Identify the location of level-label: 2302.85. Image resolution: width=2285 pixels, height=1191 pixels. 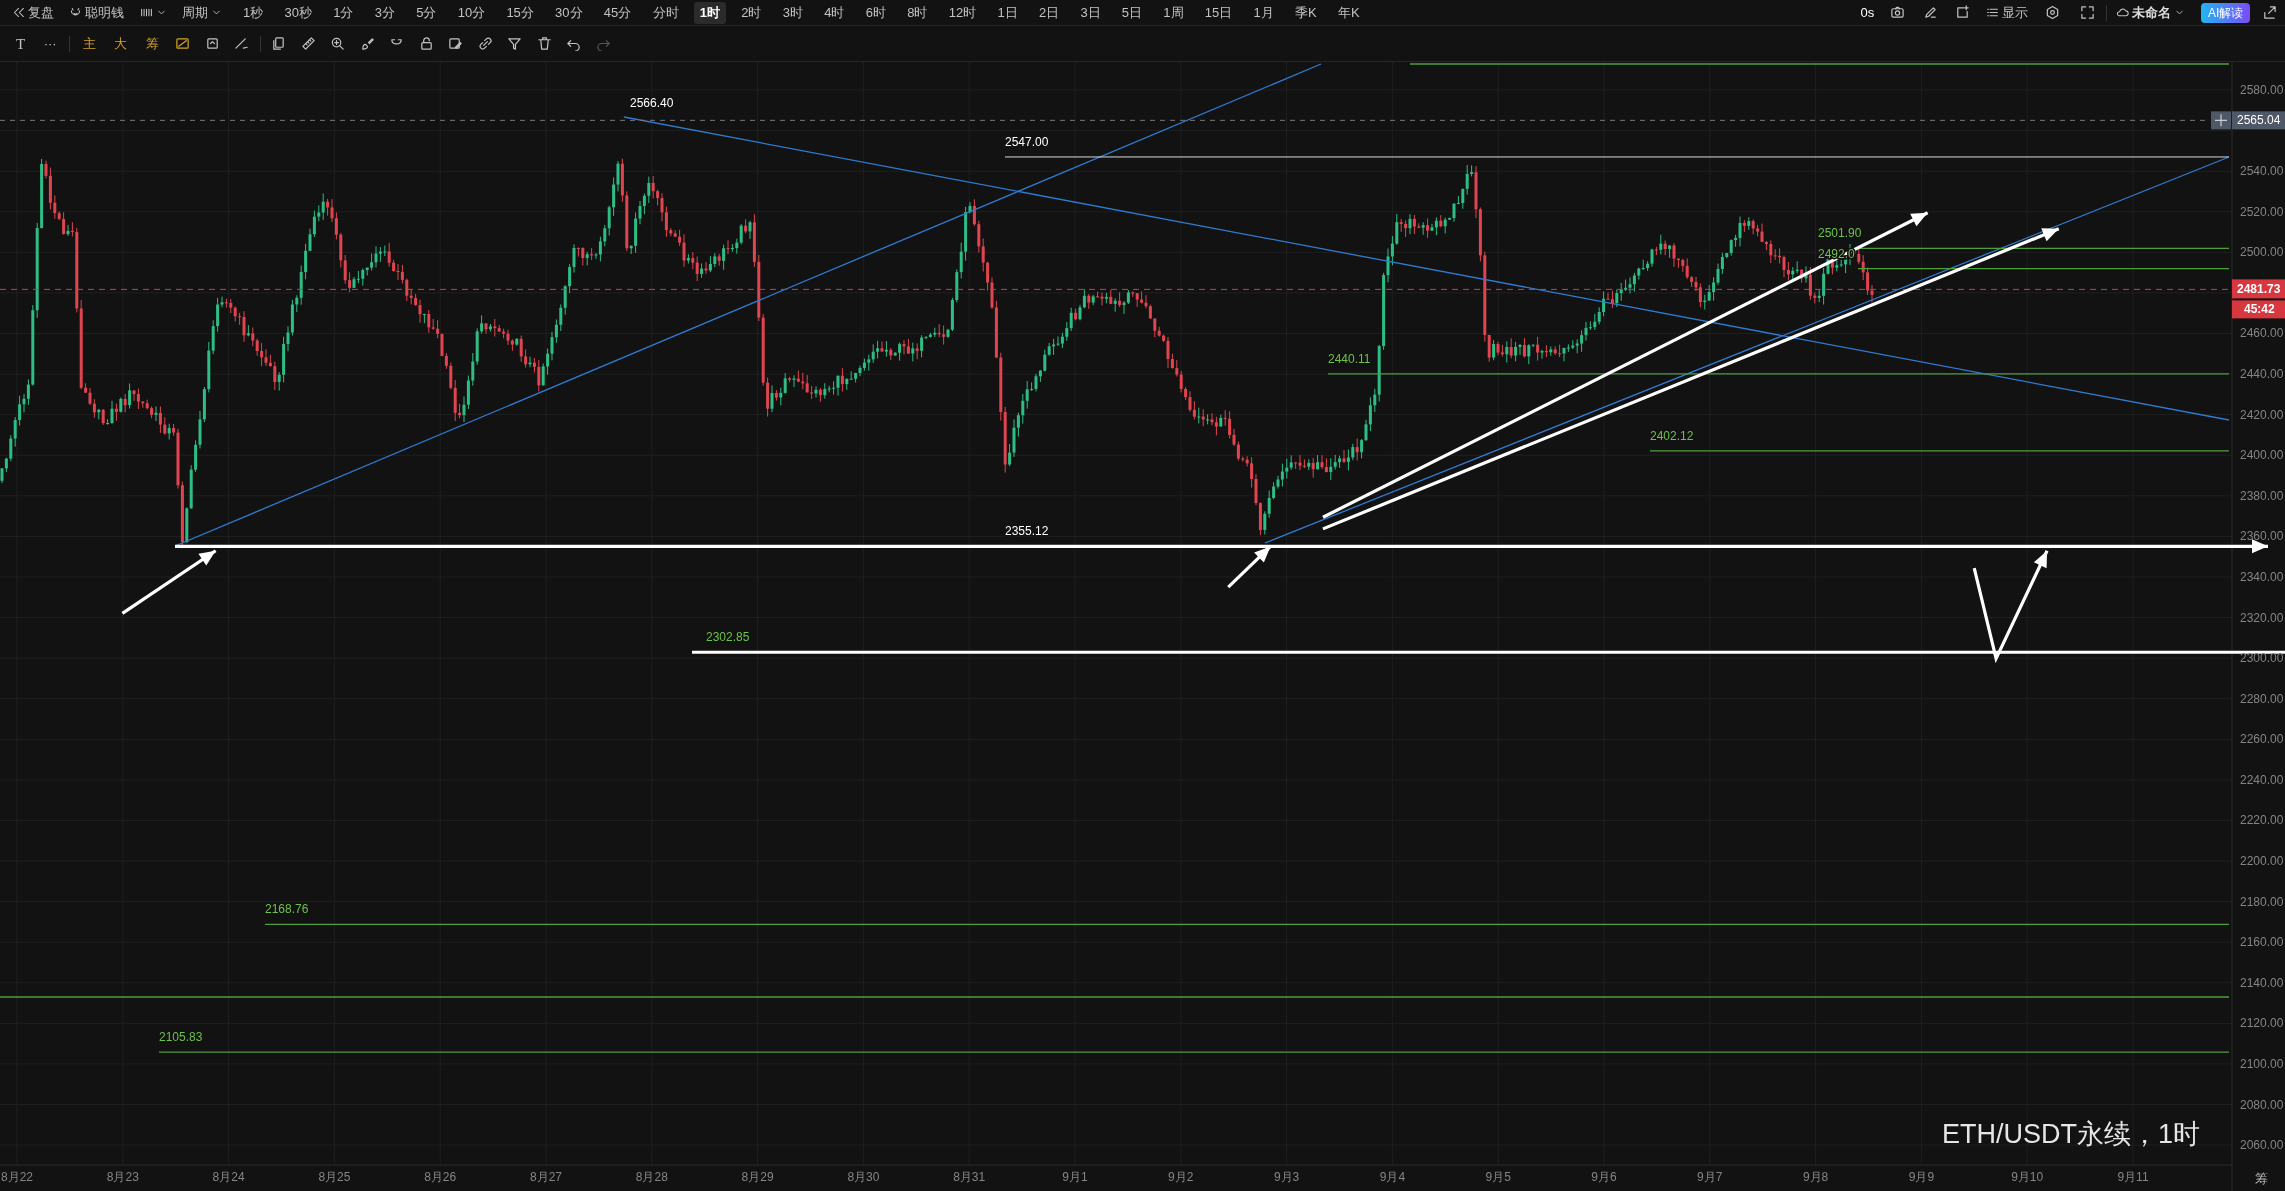
(728, 637).